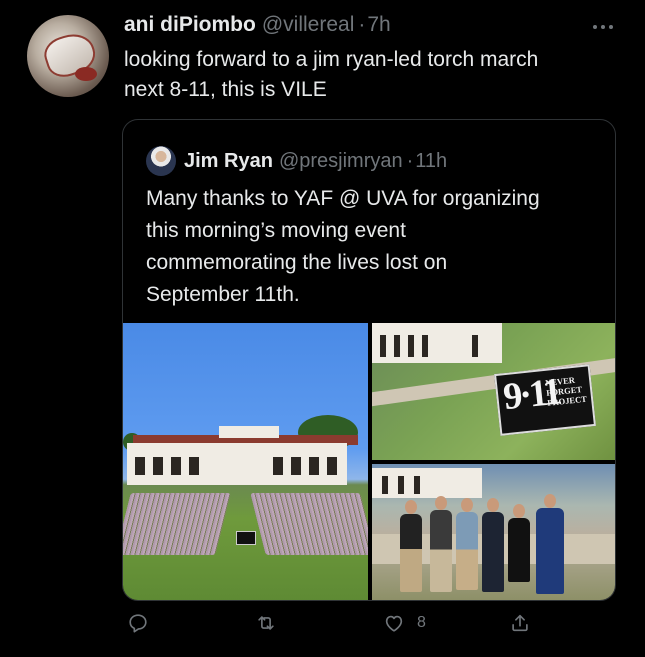  I want to click on quoted-time: 11h, so click(431, 160).